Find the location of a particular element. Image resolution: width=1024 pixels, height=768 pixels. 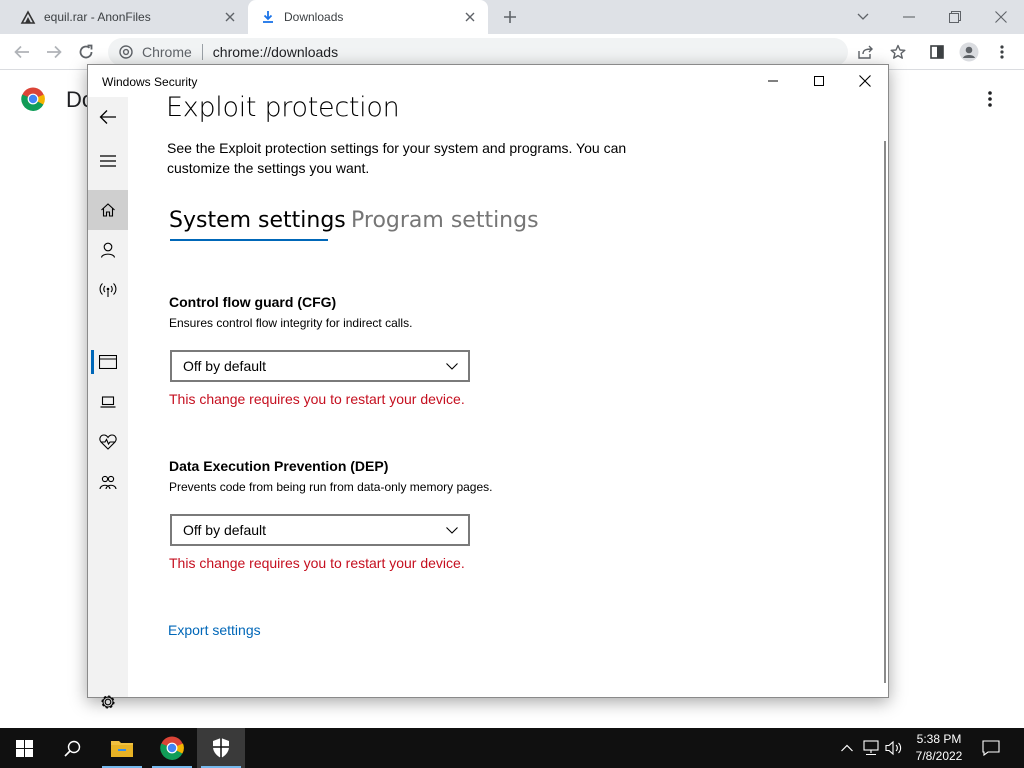

dep-title: Data Execution Prevention (DEP) is located at coordinates (279, 466).